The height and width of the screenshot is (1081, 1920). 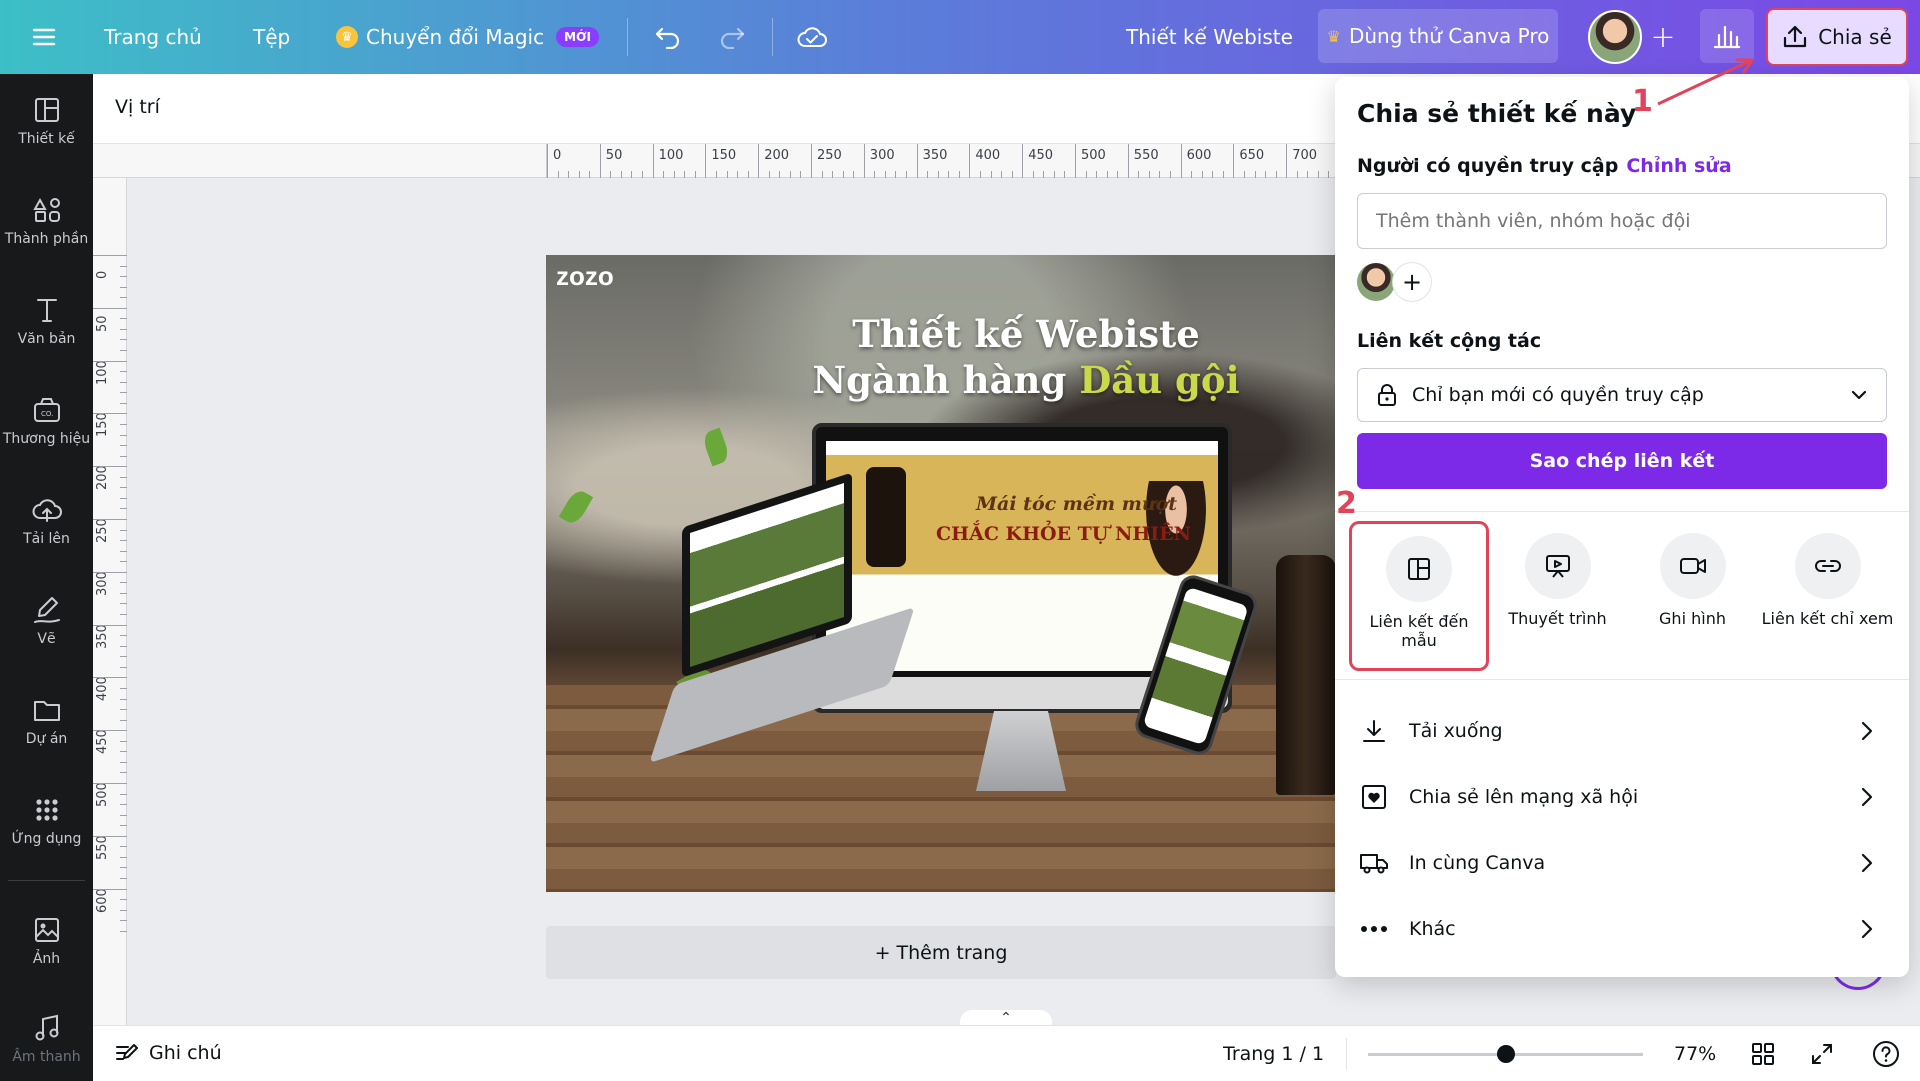 I want to click on grid-view-icon, so click(x=1763, y=1054).